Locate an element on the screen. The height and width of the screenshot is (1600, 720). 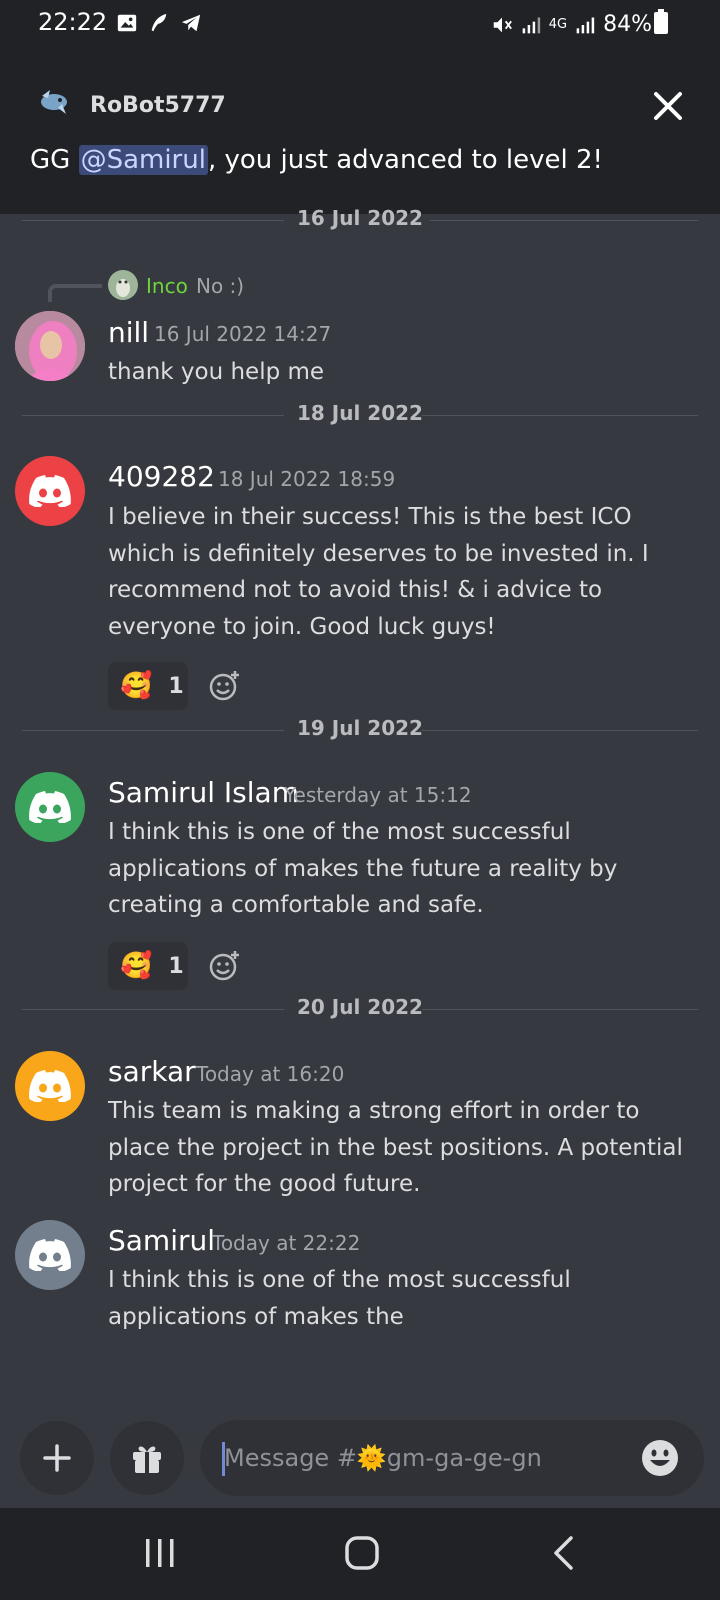
home-button is located at coordinates (362, 1553).